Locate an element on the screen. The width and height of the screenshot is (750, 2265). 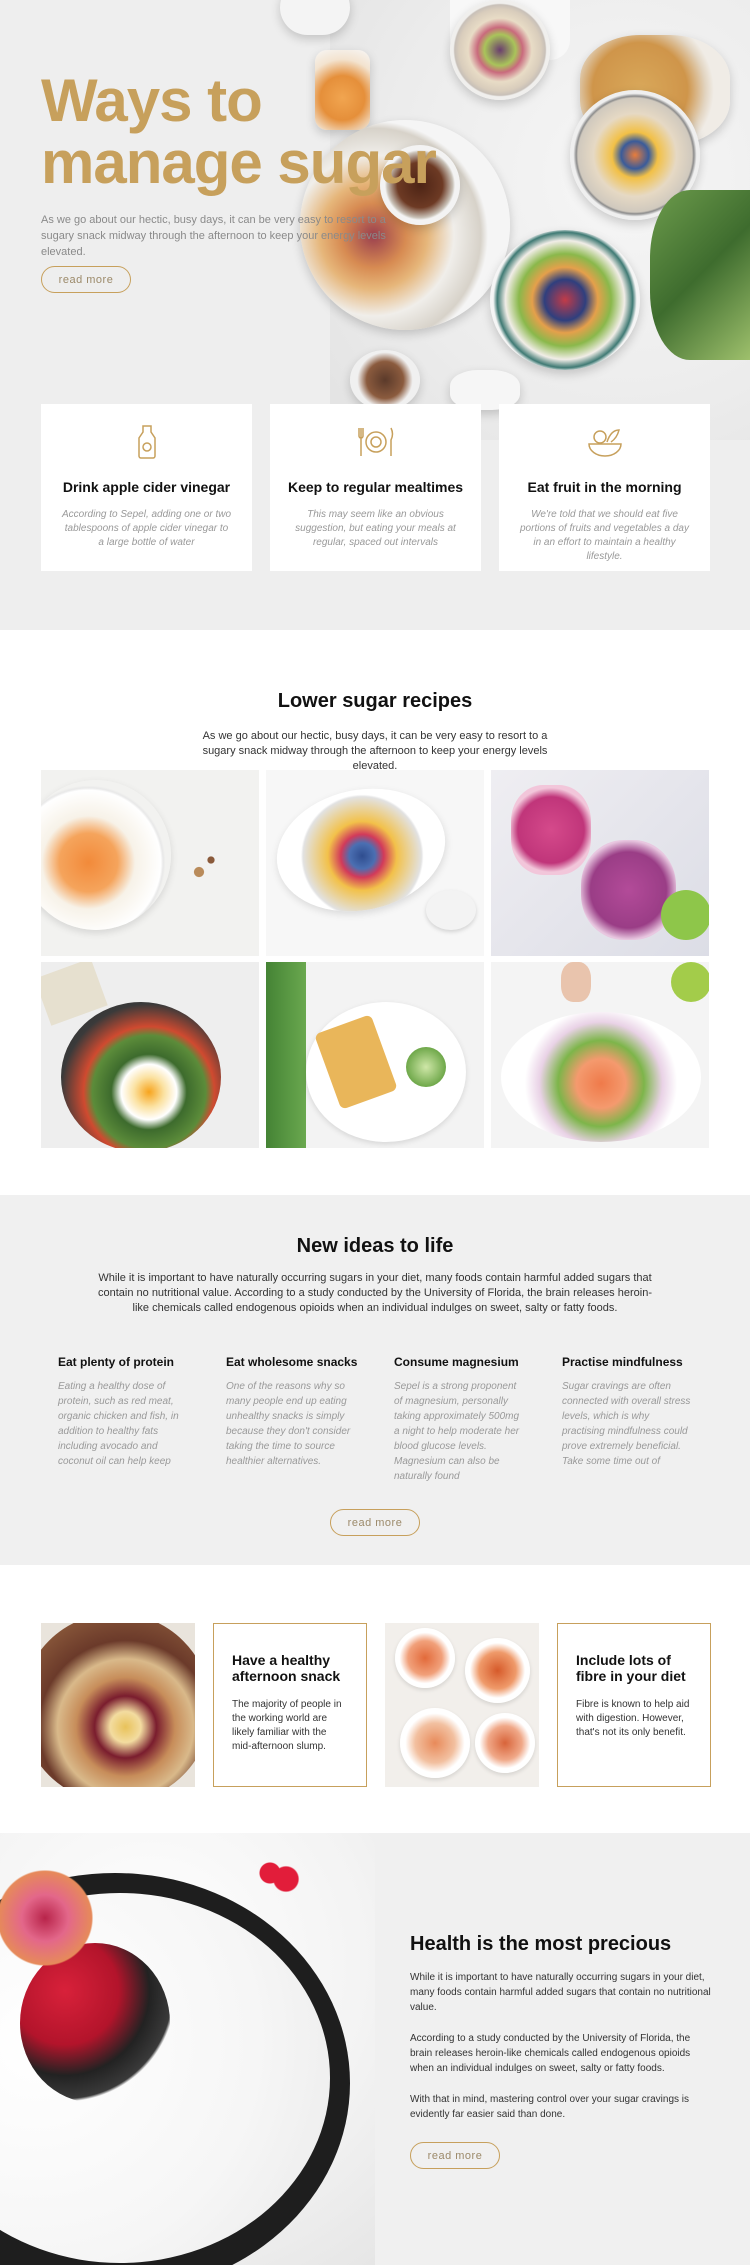
snack-board-image is located at coordinates (118, 1705).